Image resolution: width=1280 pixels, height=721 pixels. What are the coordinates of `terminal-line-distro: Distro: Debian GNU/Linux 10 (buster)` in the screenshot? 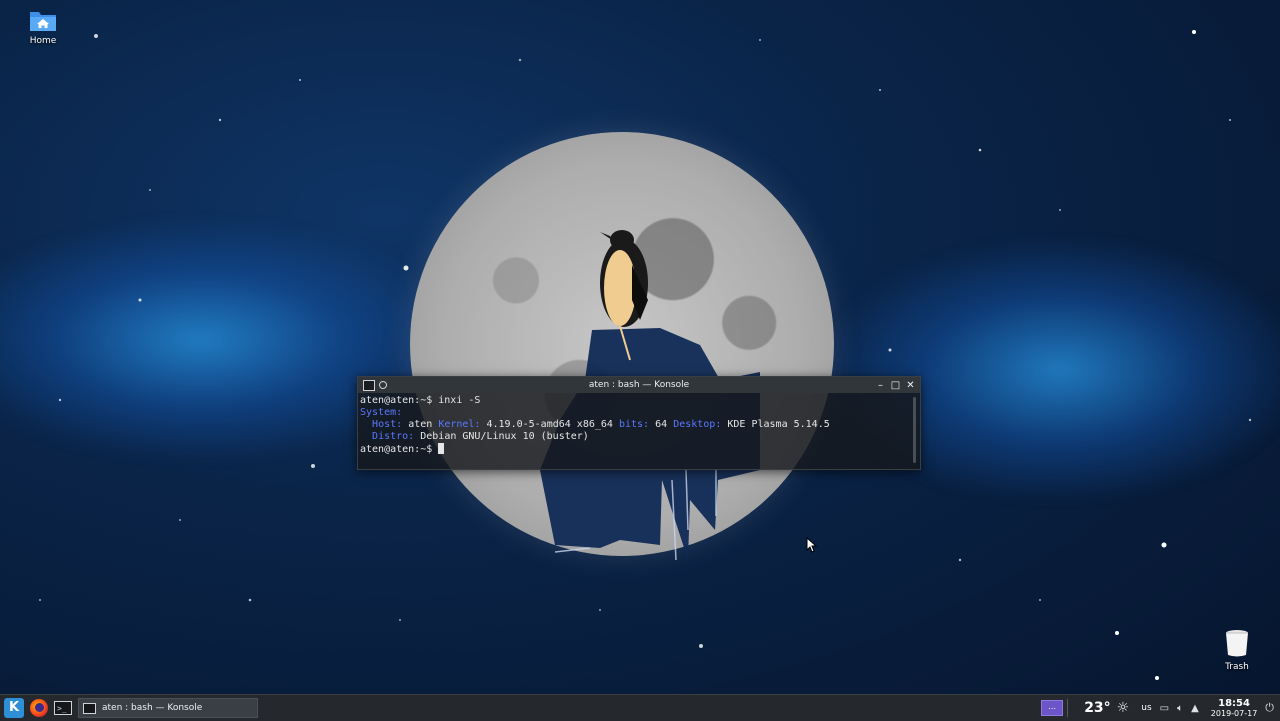 It's located at (639, 437).